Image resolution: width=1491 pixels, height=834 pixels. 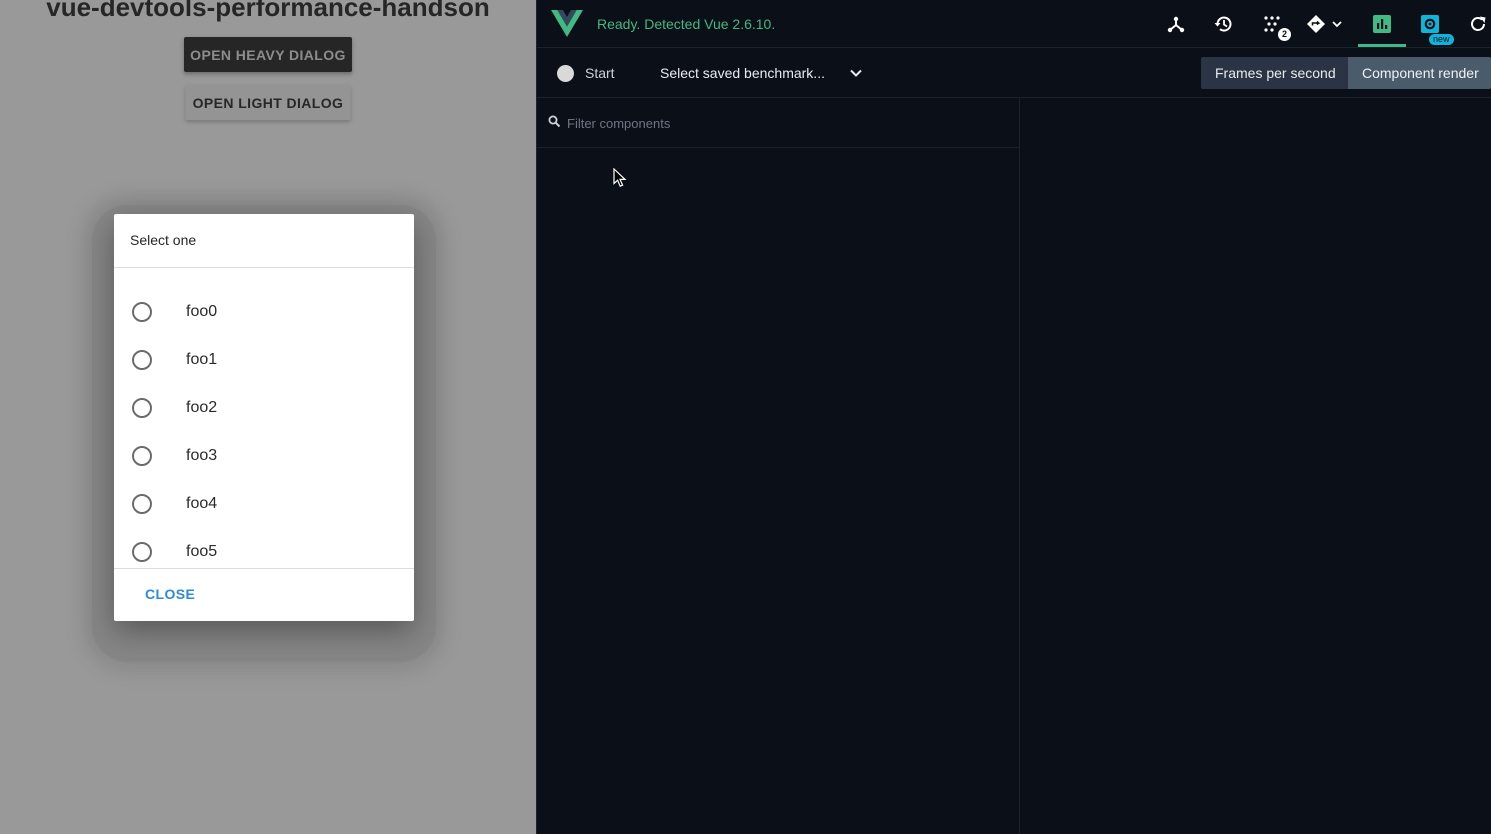 What do you see at coordinates (202, 407) in the screenshot?
I see `radio-label: foo2` at bounding box center [202, 407].